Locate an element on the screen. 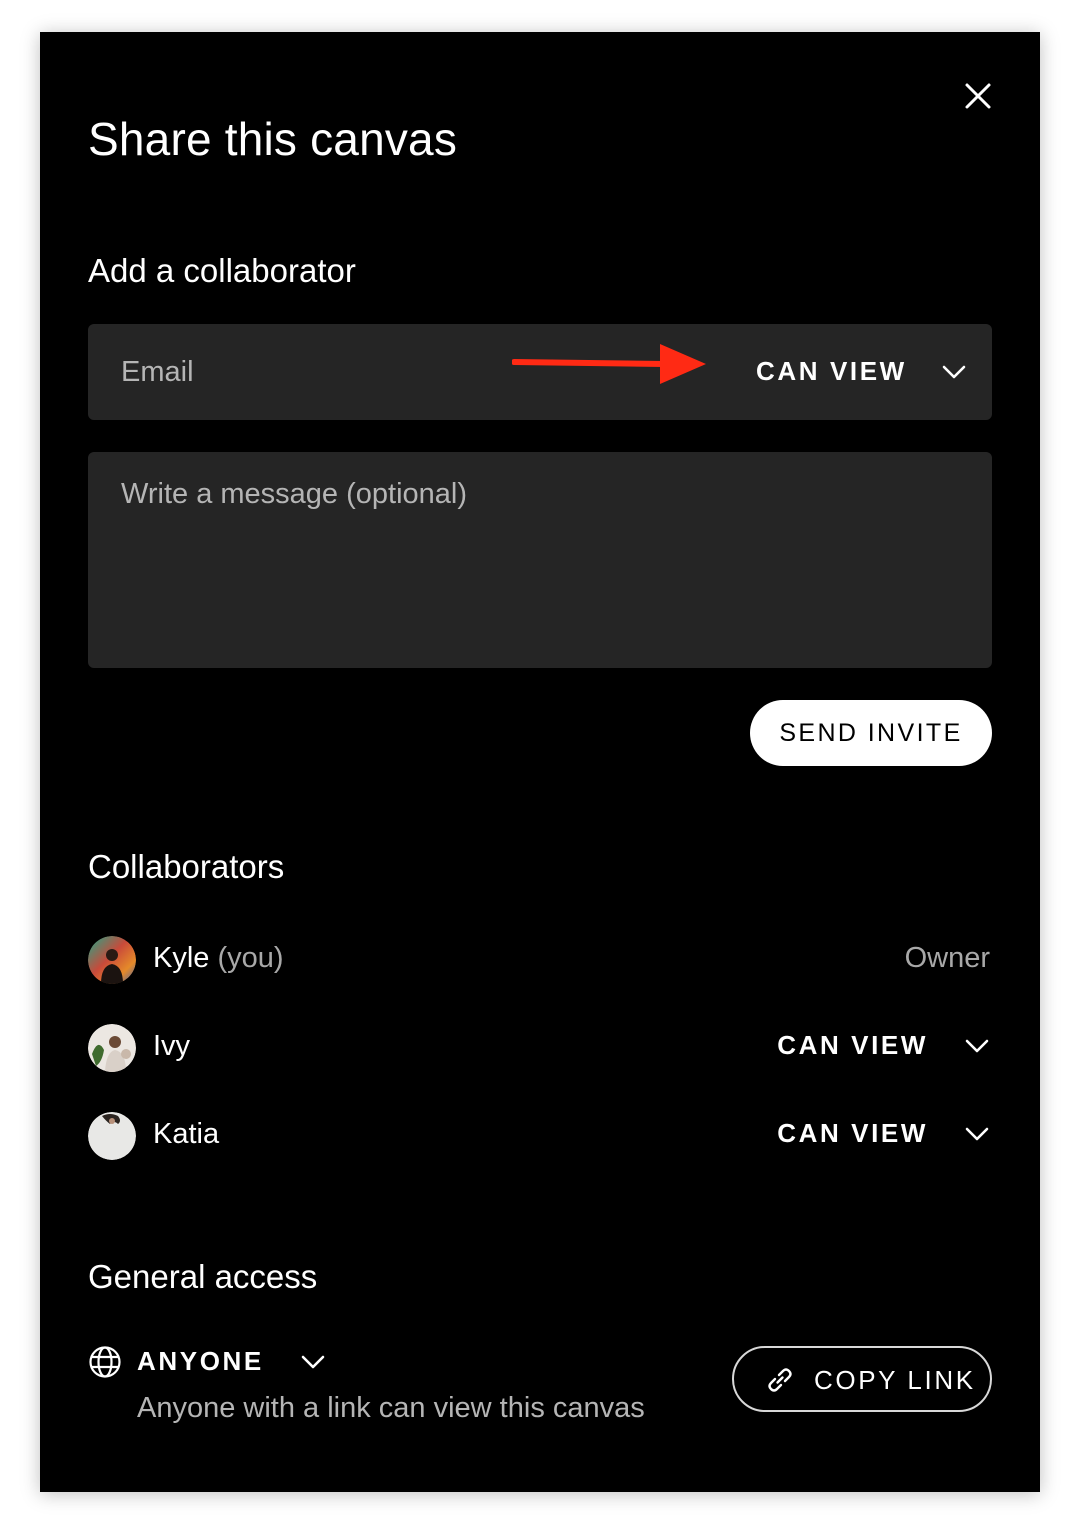  message-input is located at coordinates (540, 560).